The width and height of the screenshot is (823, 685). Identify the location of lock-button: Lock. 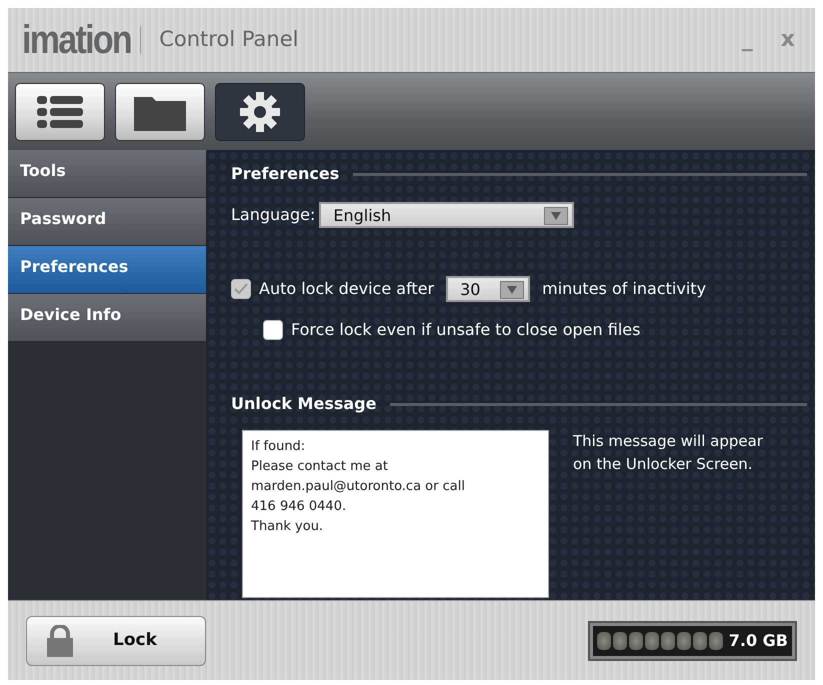
(116, 641).